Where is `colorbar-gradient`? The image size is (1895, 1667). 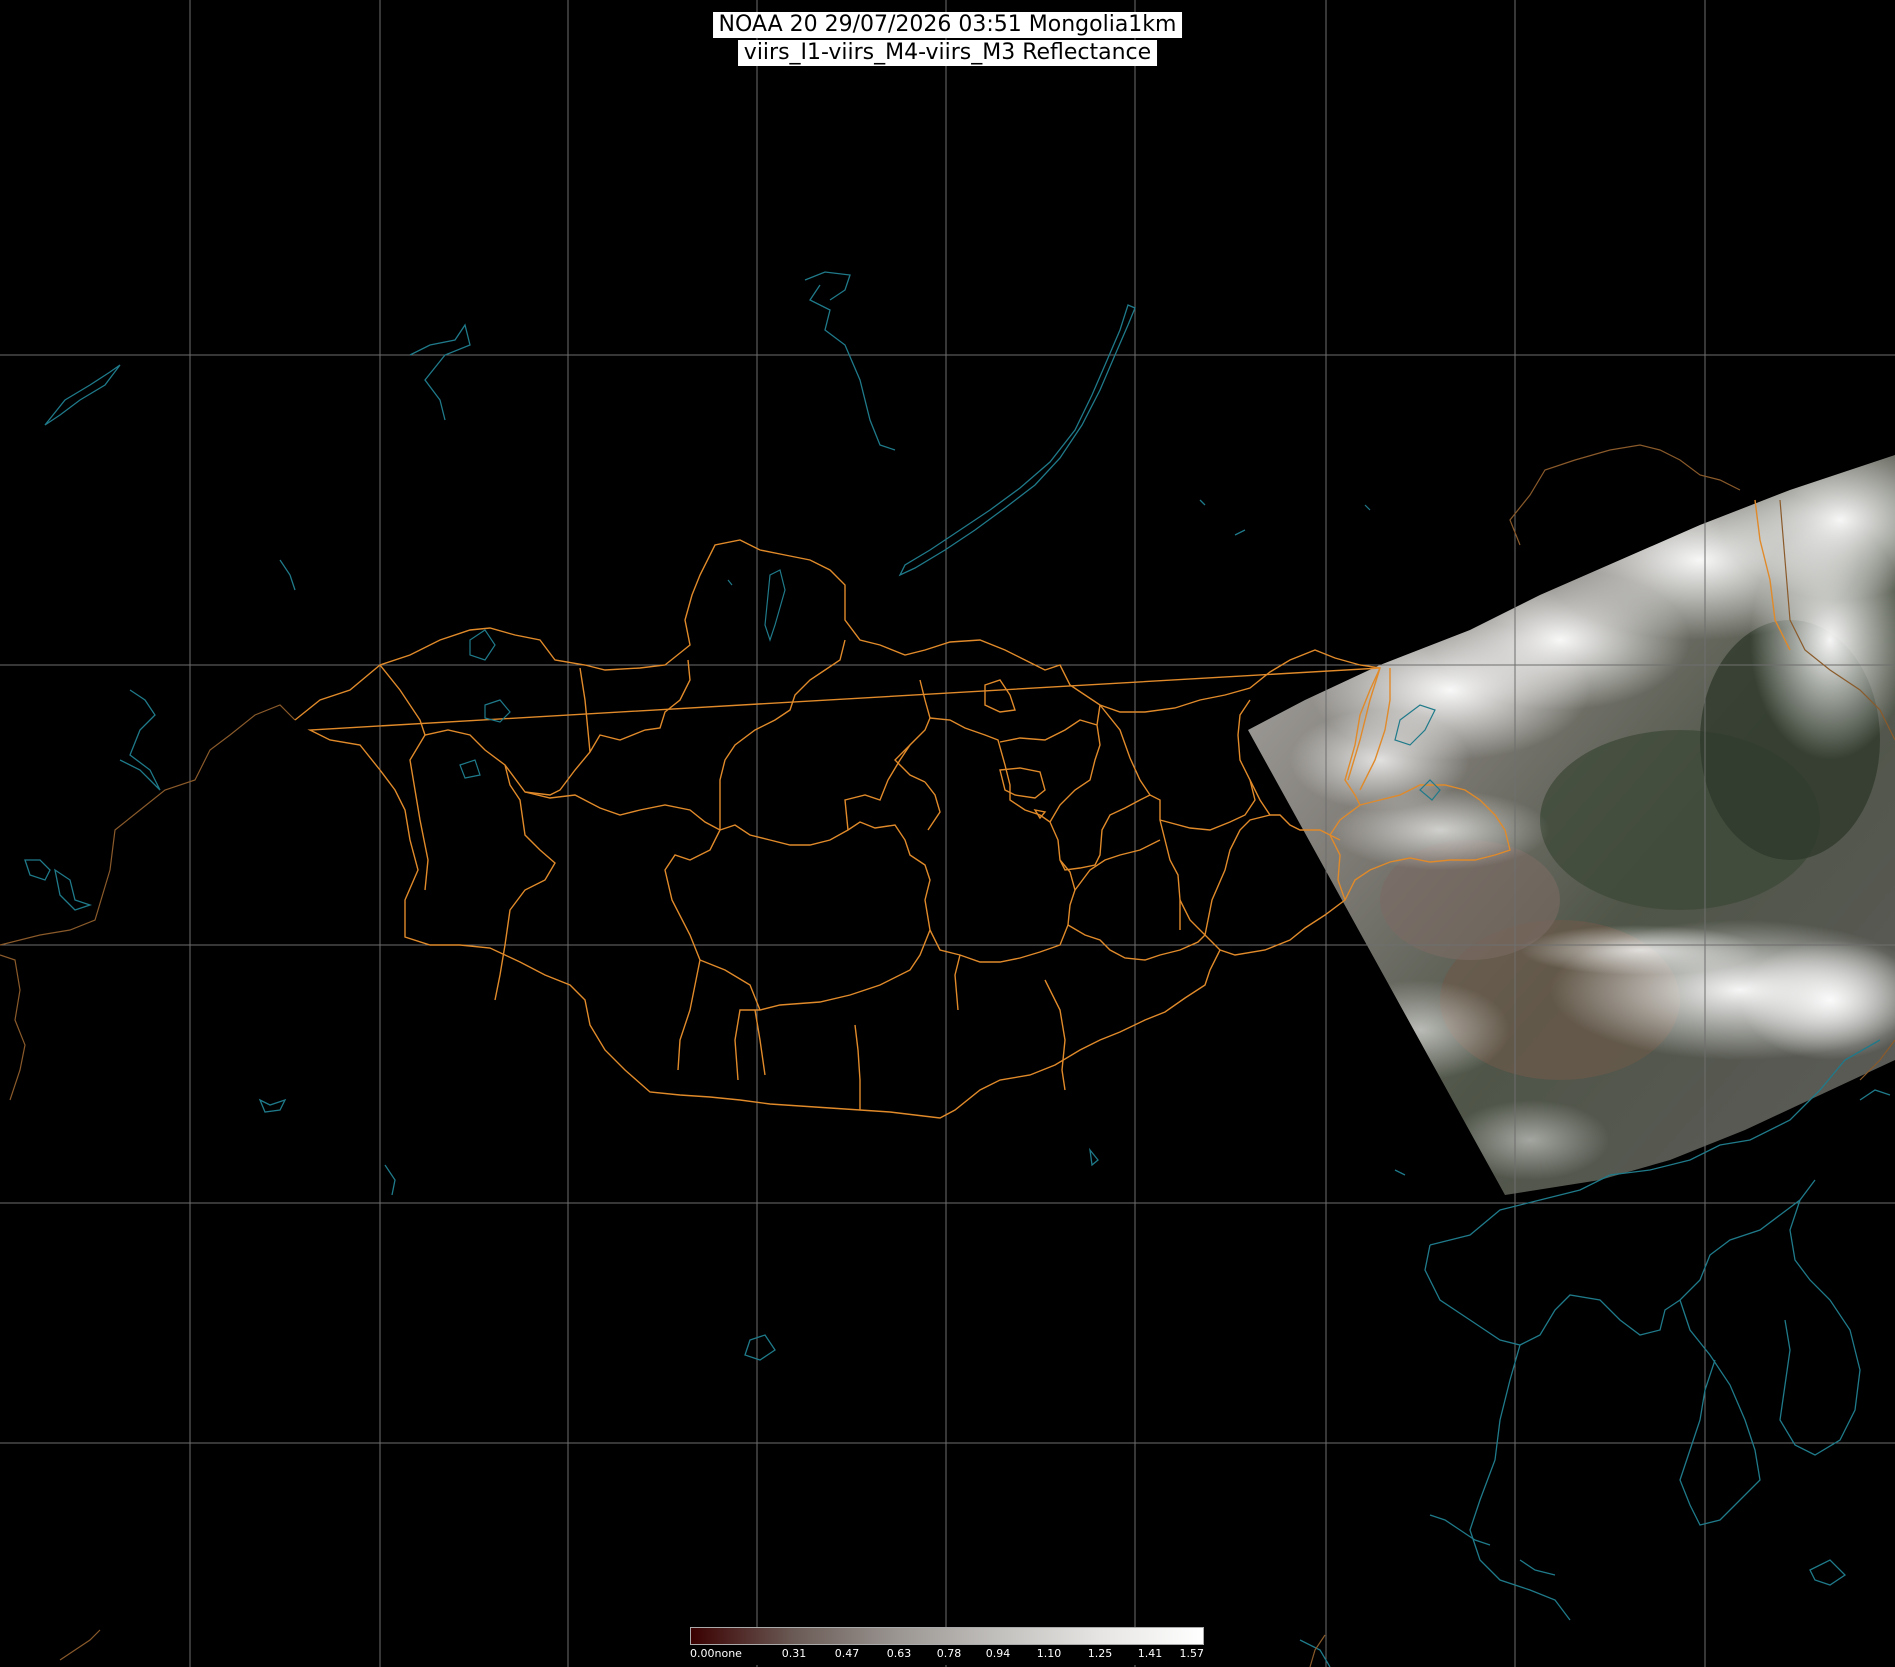
colorbar-gradient is located at coordinates (947, 1636).